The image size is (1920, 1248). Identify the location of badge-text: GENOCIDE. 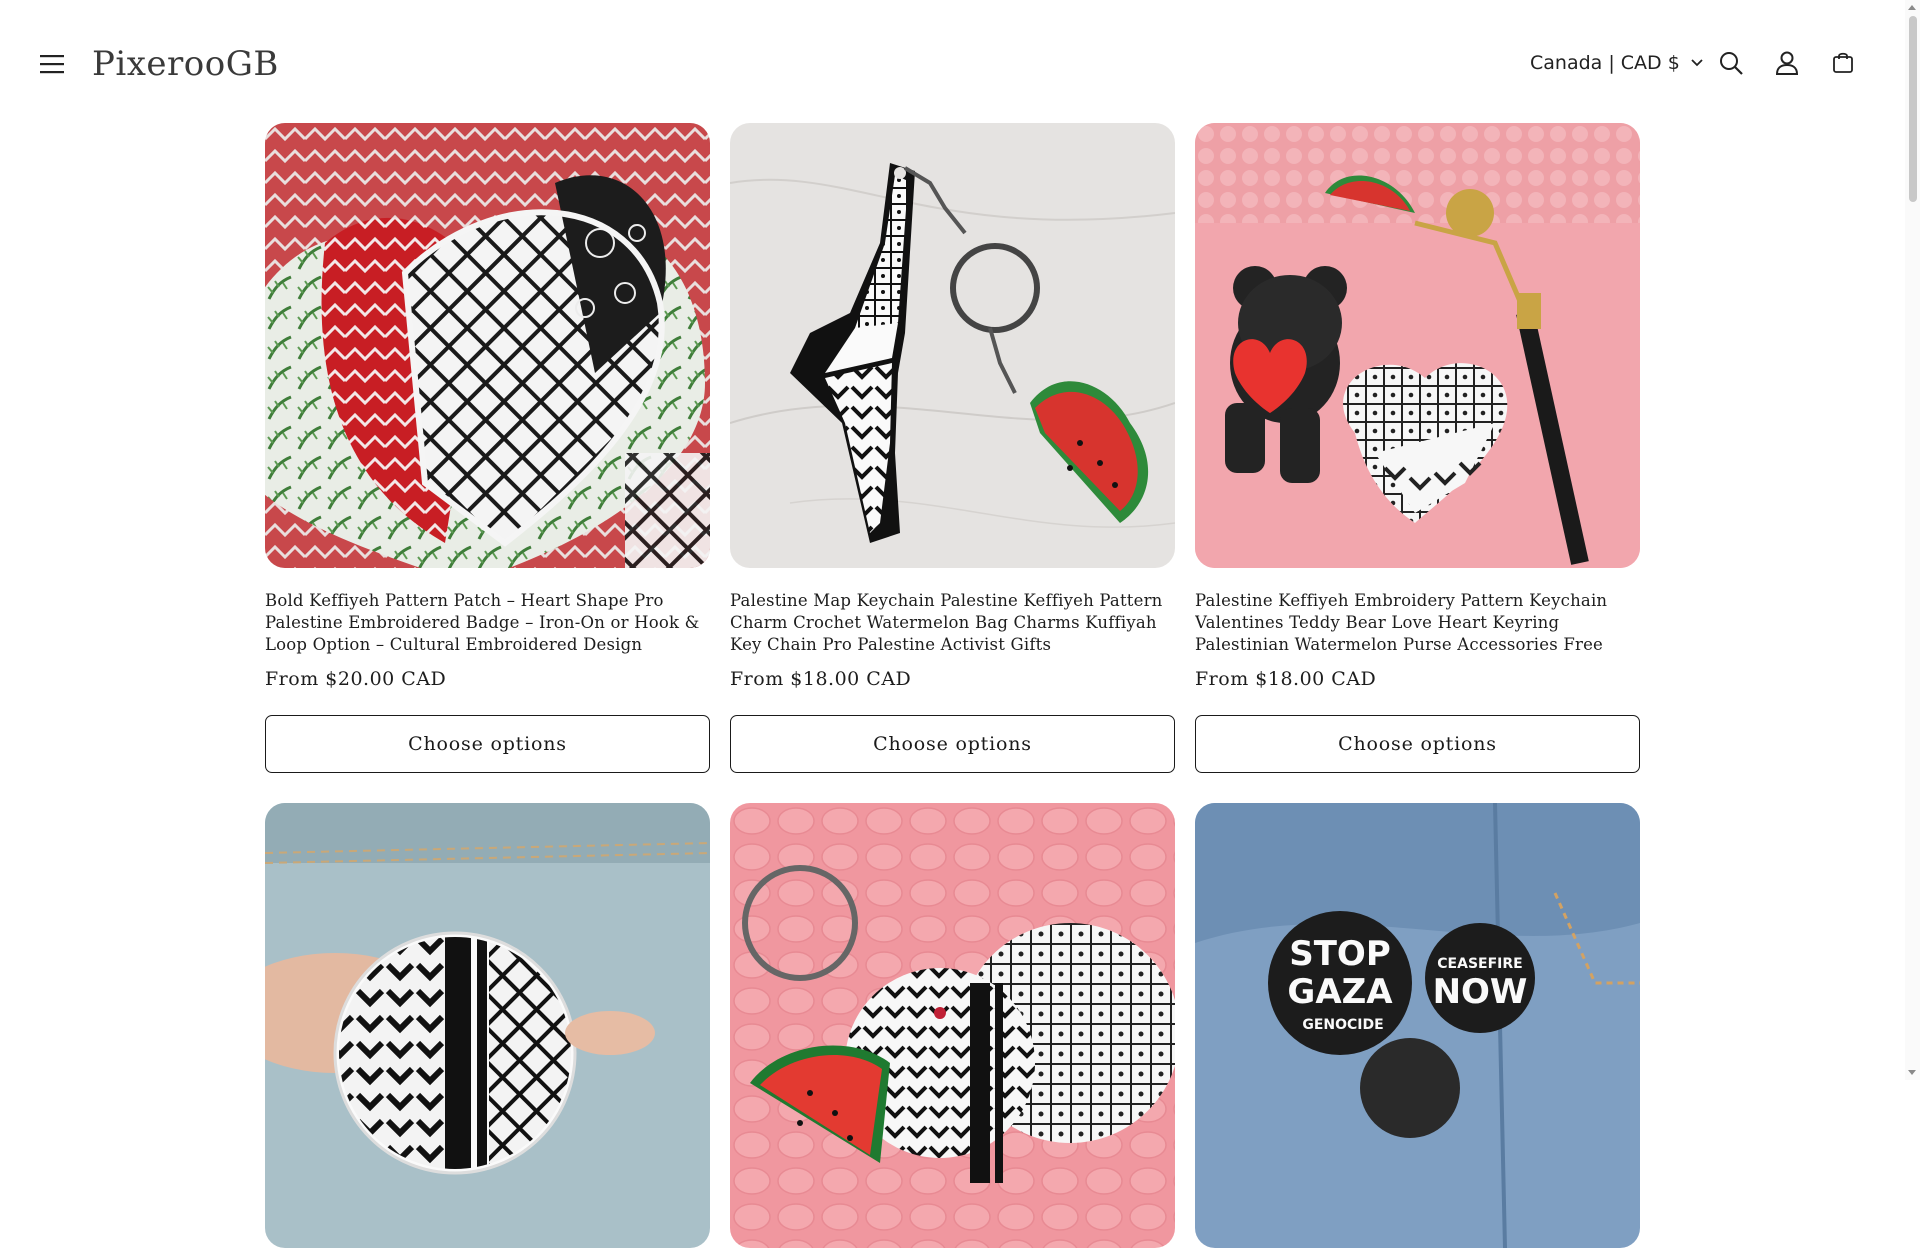
(1342, 1025).